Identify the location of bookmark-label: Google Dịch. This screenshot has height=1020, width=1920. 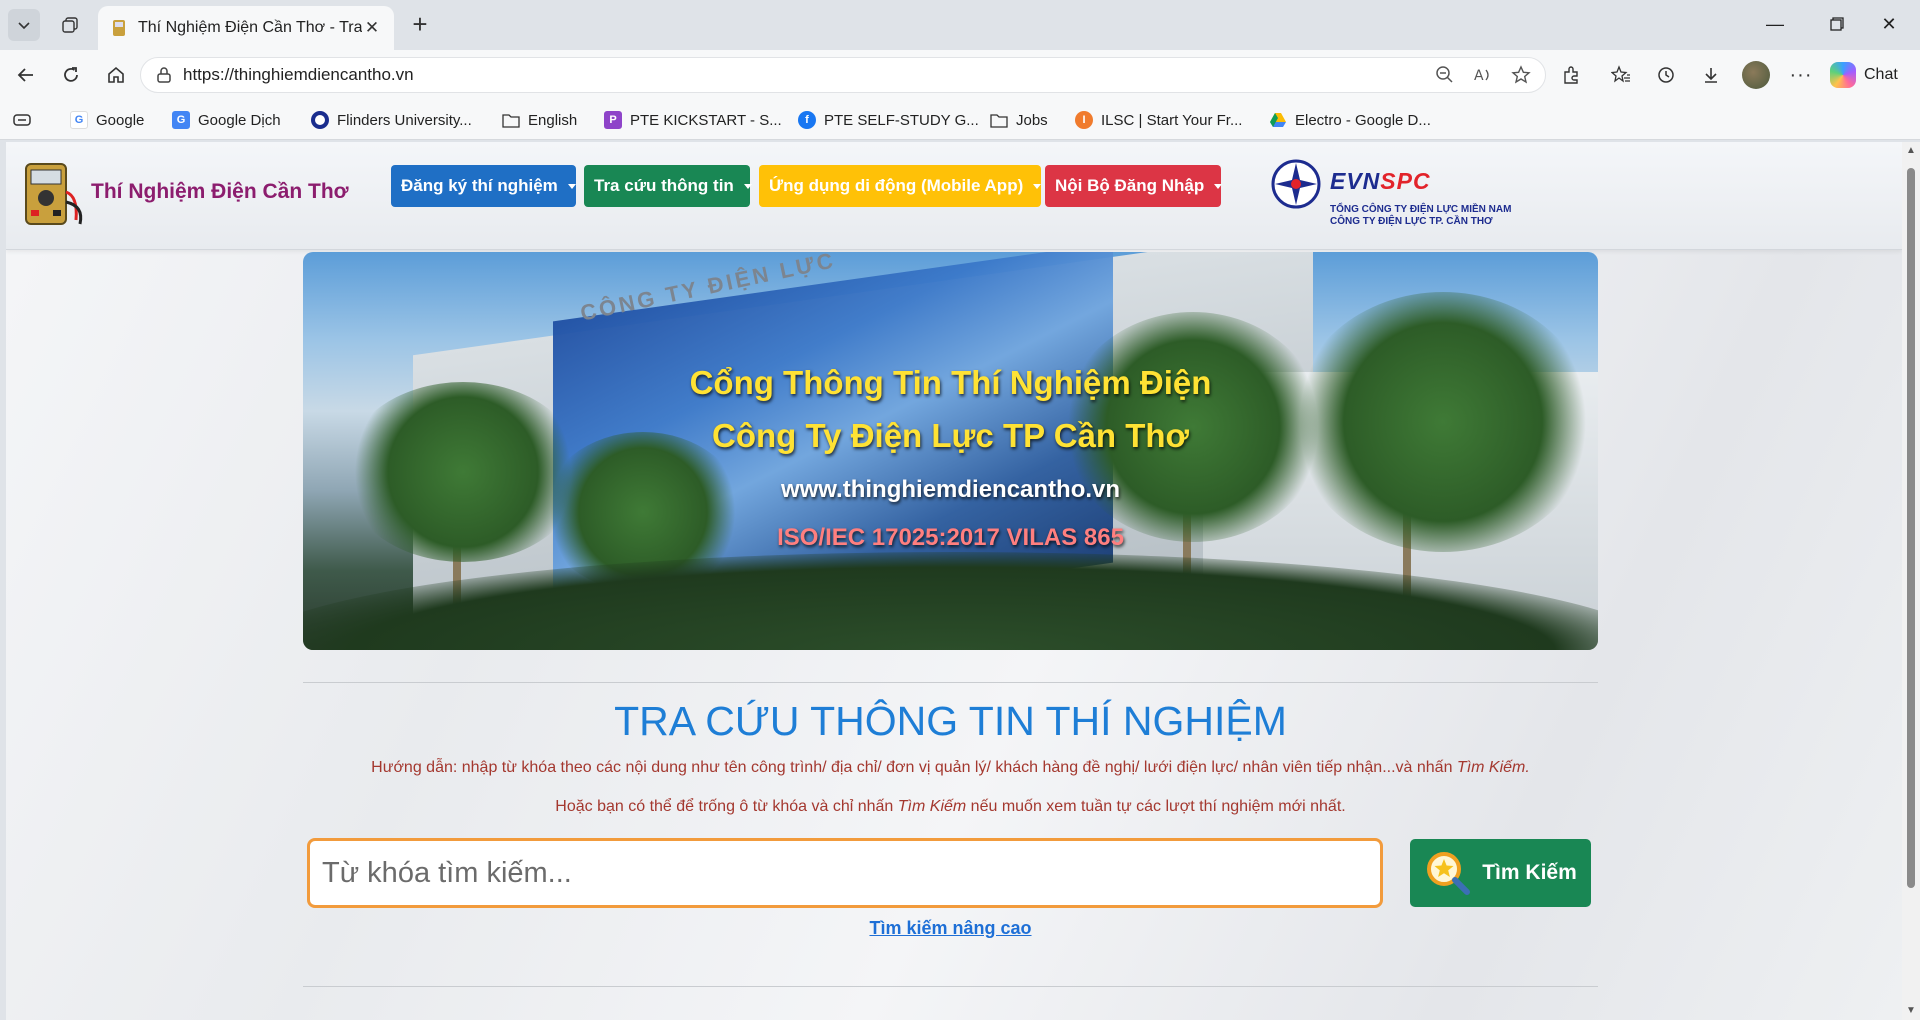
(239, 120).